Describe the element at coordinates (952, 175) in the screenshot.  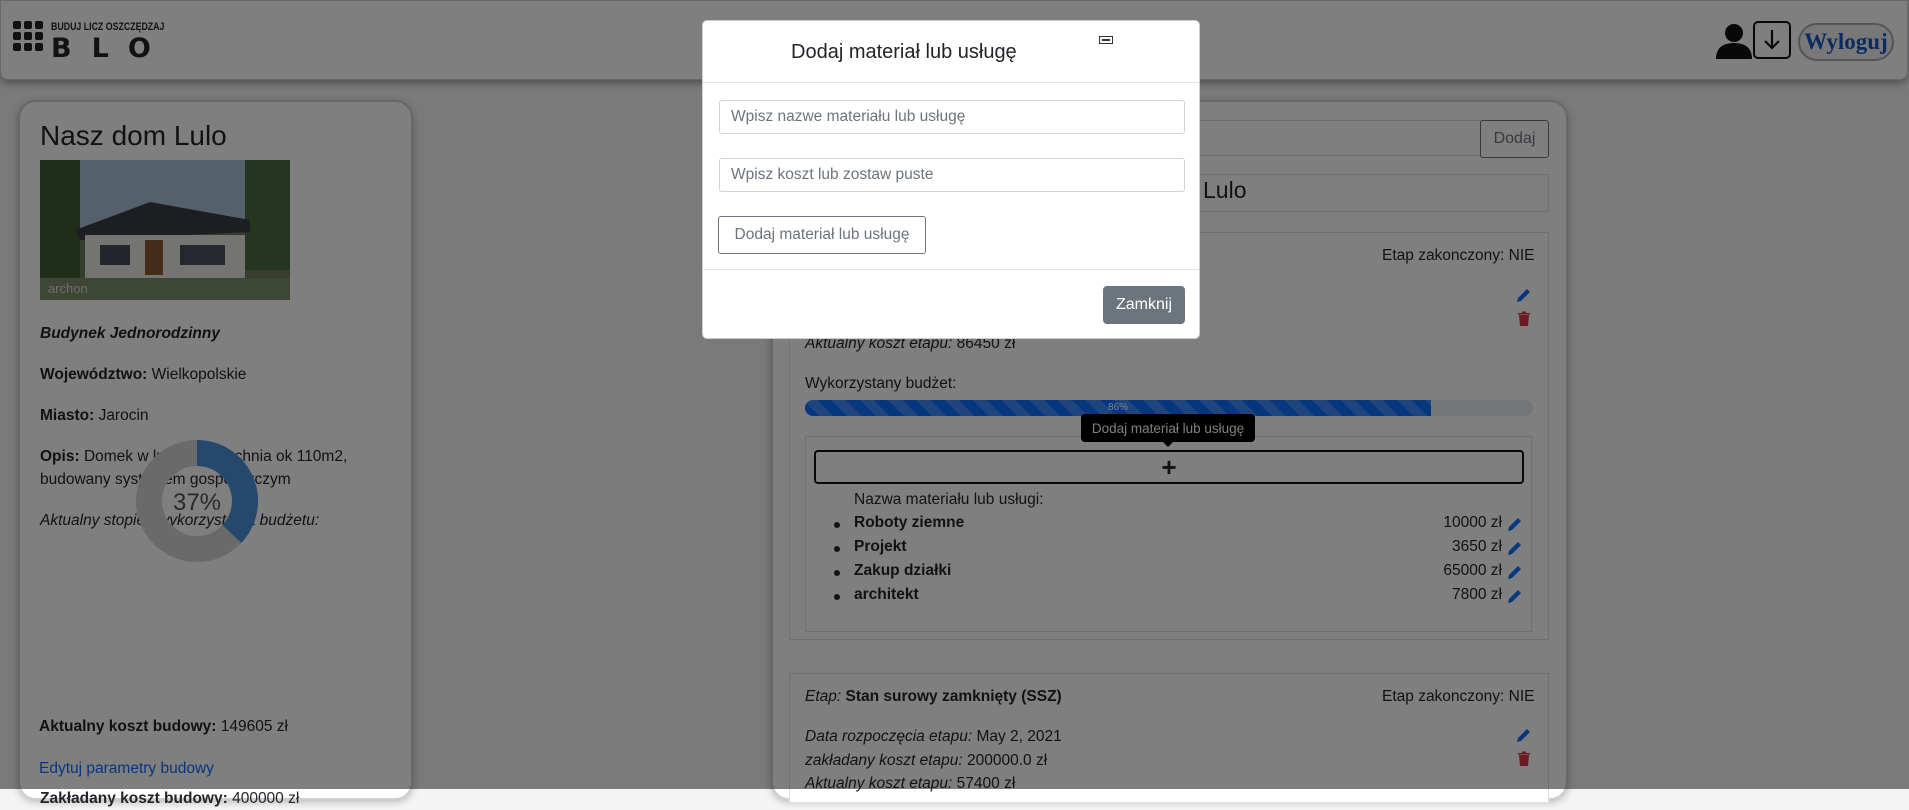
I see `material-cost-input` at that location.